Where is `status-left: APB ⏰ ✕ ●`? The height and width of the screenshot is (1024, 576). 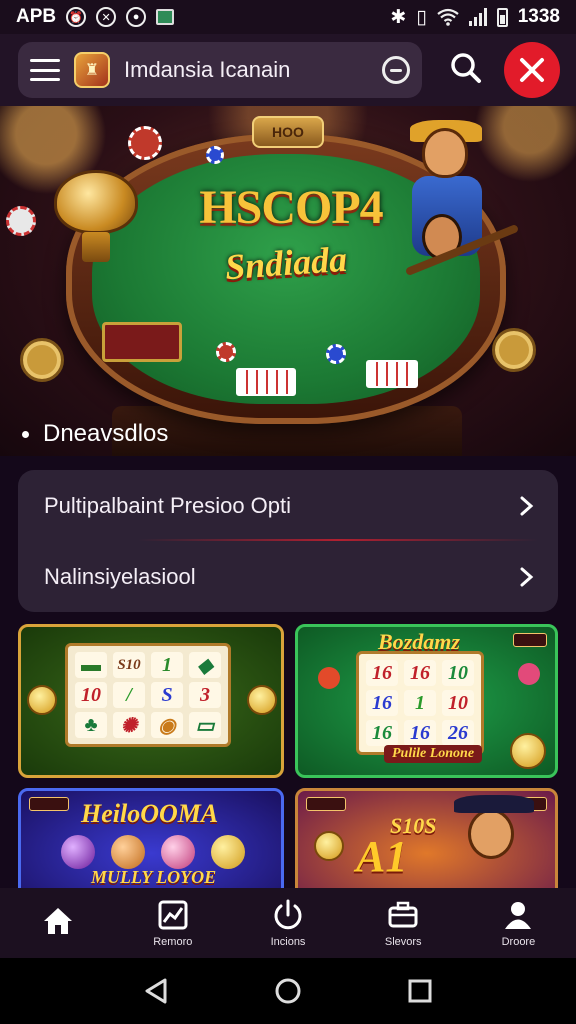 status-left: APB ⏰ ✕ ● is located at coordinates (95, 17).